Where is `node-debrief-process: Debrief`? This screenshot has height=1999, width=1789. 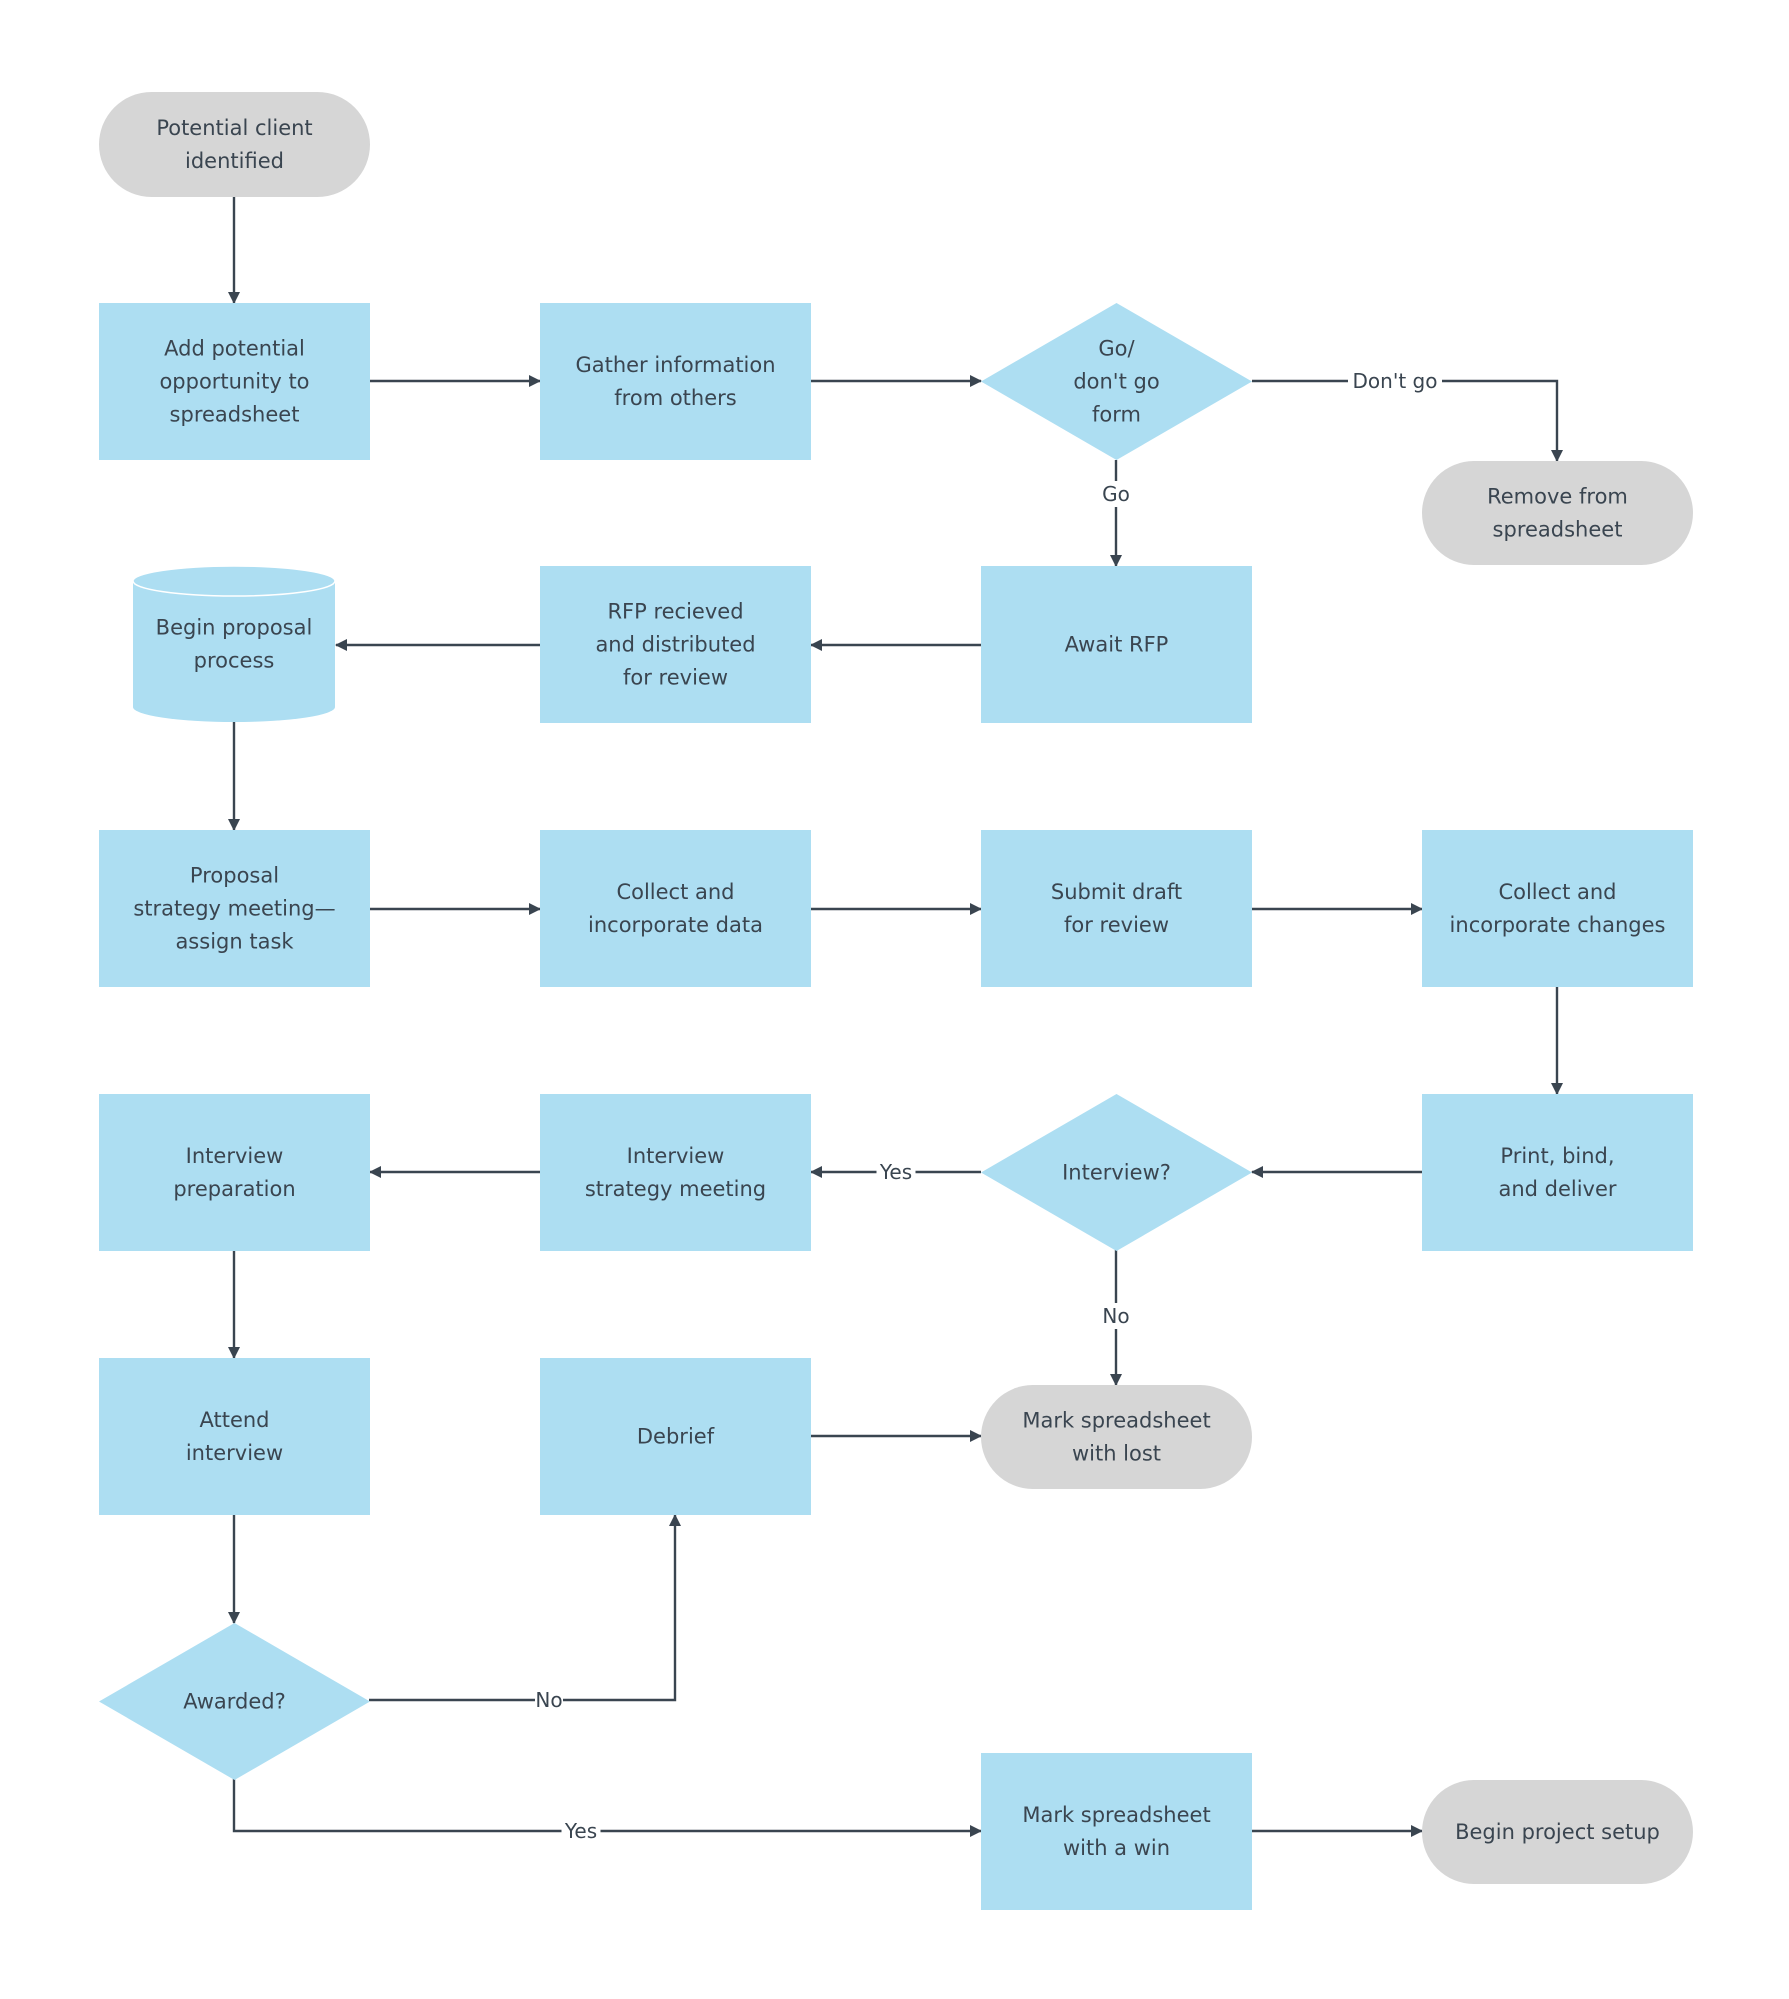
node-debrief-process: Debrief is located at coordinates (675, 1436).